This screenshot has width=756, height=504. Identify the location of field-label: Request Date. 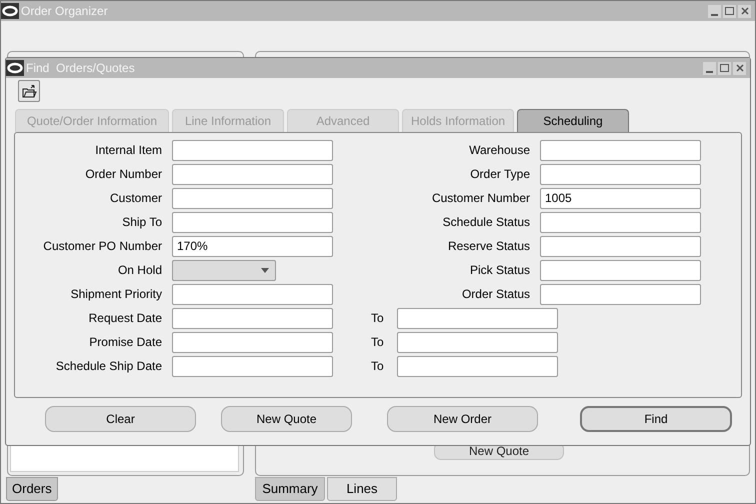
(125, 318).